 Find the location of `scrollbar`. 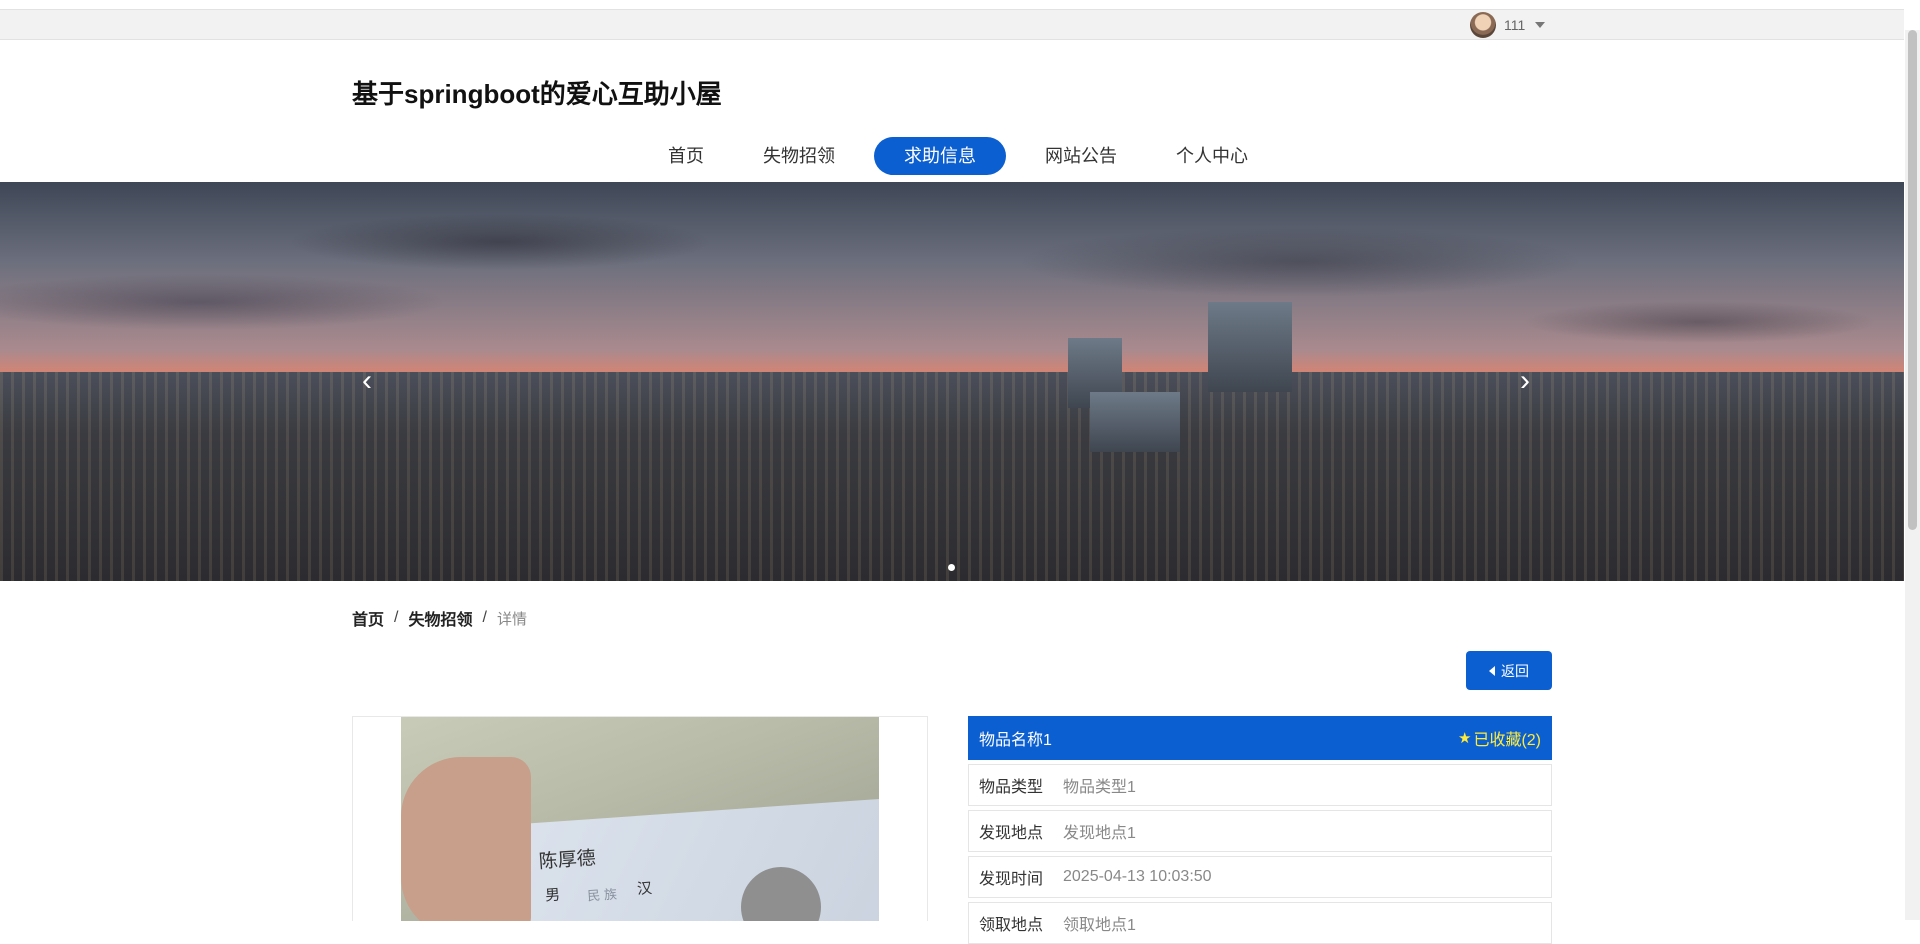

scrollbar is located at coordinates (1912, 475).